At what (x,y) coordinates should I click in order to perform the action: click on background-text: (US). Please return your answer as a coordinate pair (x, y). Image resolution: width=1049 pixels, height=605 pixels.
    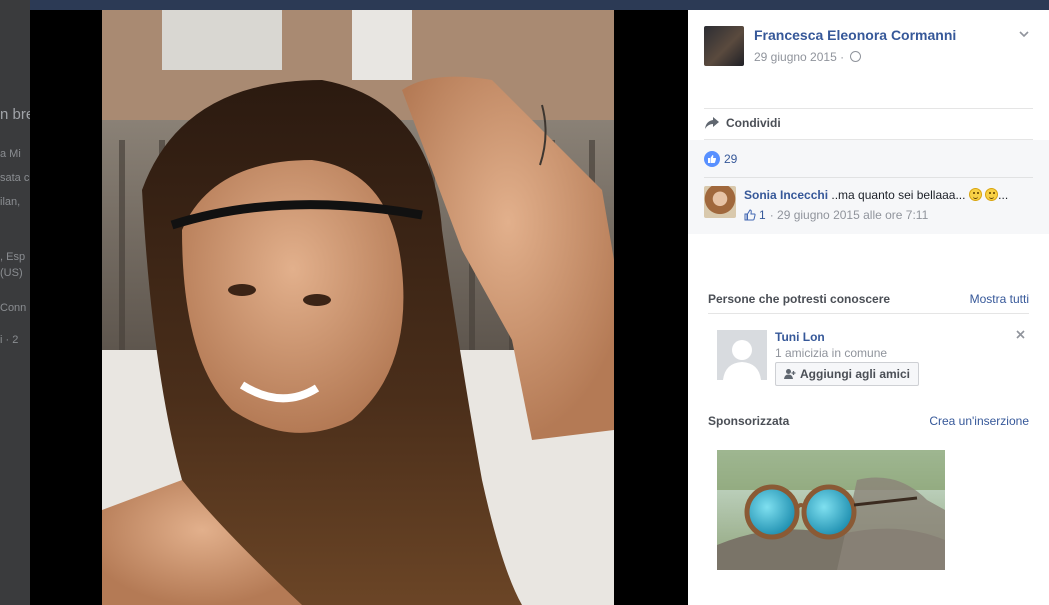
    Looking at the image, I should click on (11, 273).